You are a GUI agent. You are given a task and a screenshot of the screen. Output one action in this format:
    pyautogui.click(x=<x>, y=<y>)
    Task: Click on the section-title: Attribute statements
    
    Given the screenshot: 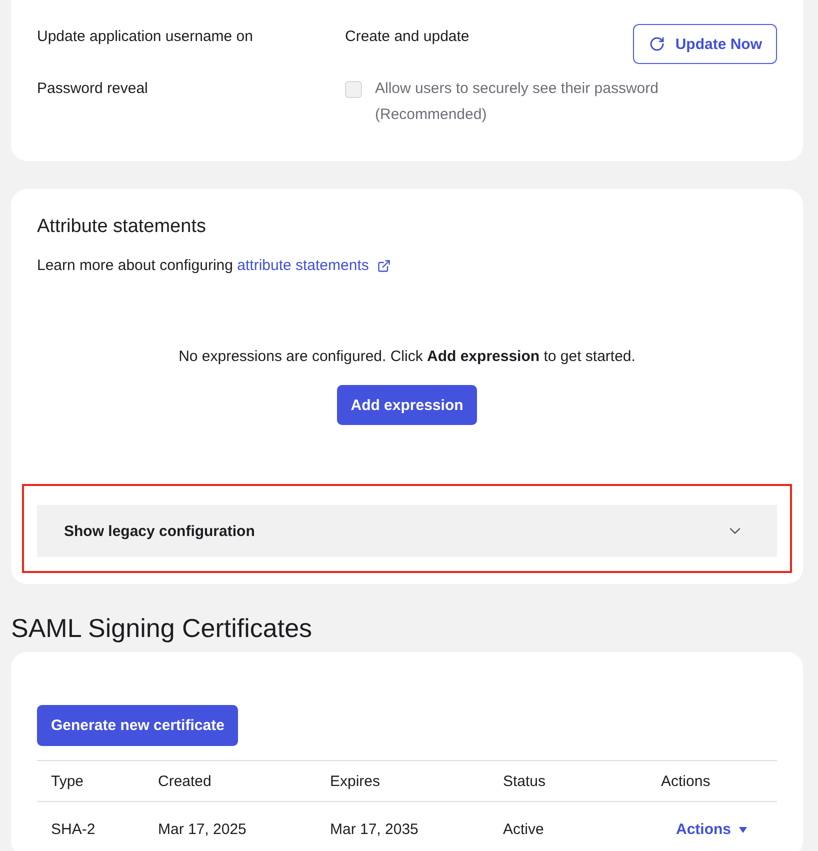 What is the action you would take?
    pyautogui.click(x=122, y=227)
    